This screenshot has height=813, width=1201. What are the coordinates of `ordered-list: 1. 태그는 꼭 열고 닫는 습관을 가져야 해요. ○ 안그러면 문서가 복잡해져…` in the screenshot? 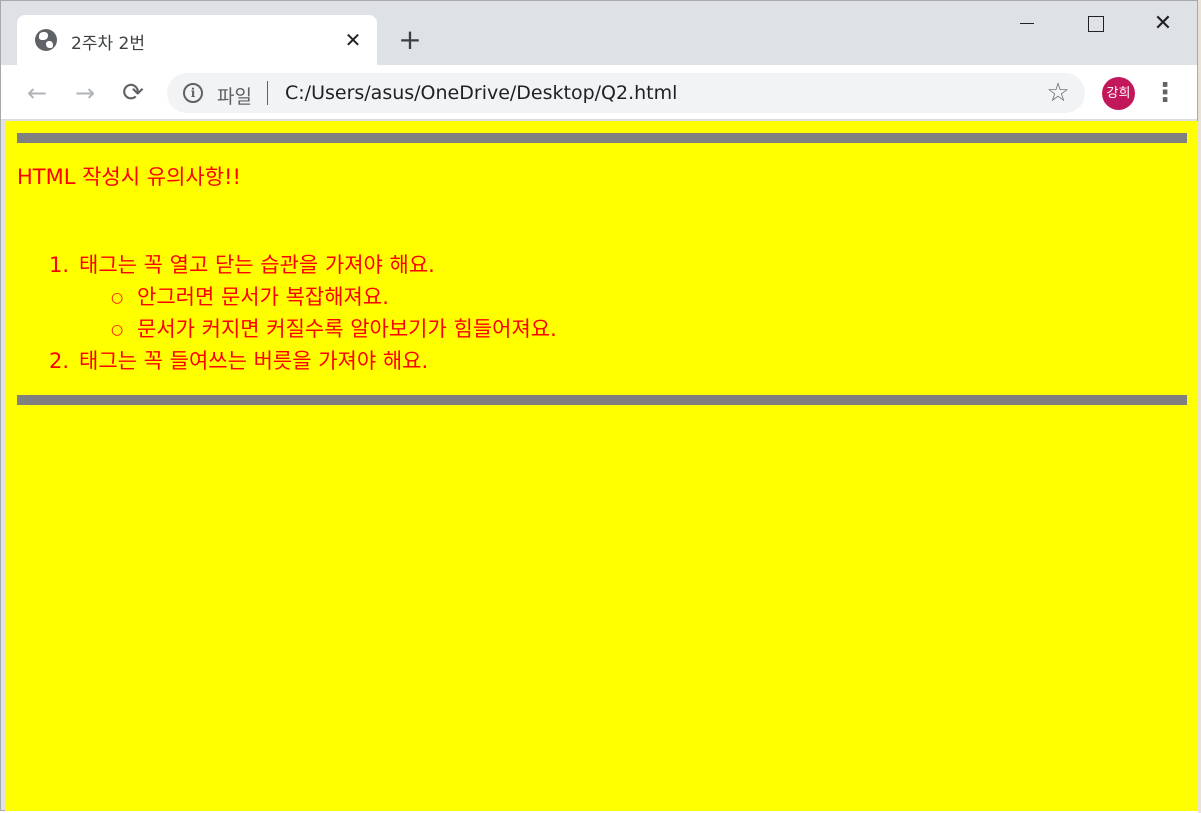 It's located at (303, 313).